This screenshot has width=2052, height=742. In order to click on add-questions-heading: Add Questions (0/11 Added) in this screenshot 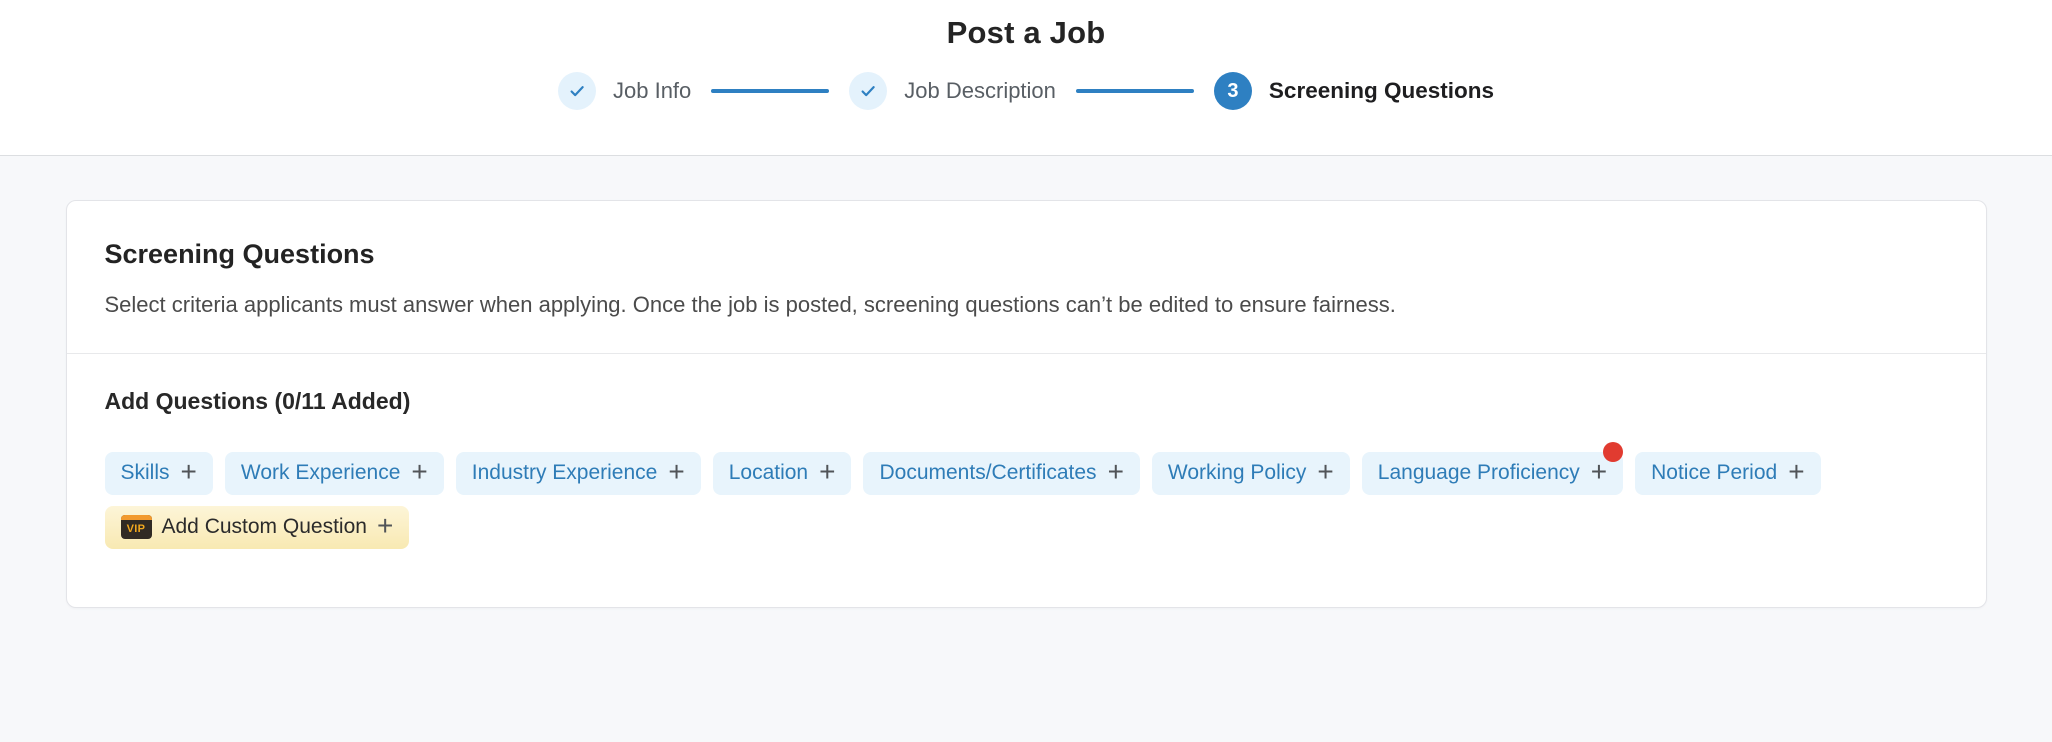, I will do `click(257, 400)`.